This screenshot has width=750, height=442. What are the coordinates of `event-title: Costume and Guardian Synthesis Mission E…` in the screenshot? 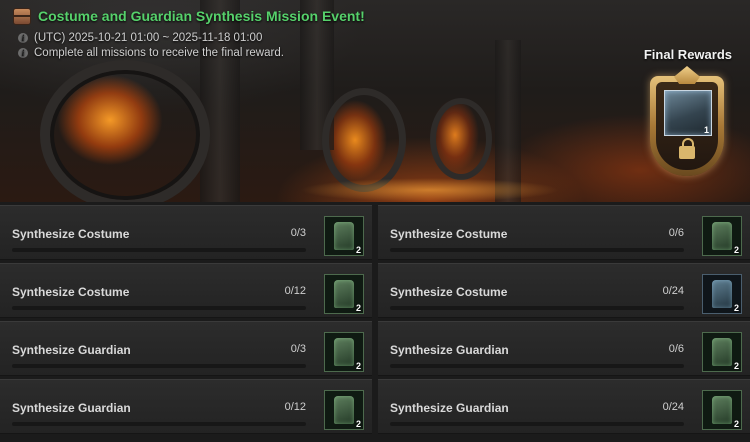 It's located at (201, 16).